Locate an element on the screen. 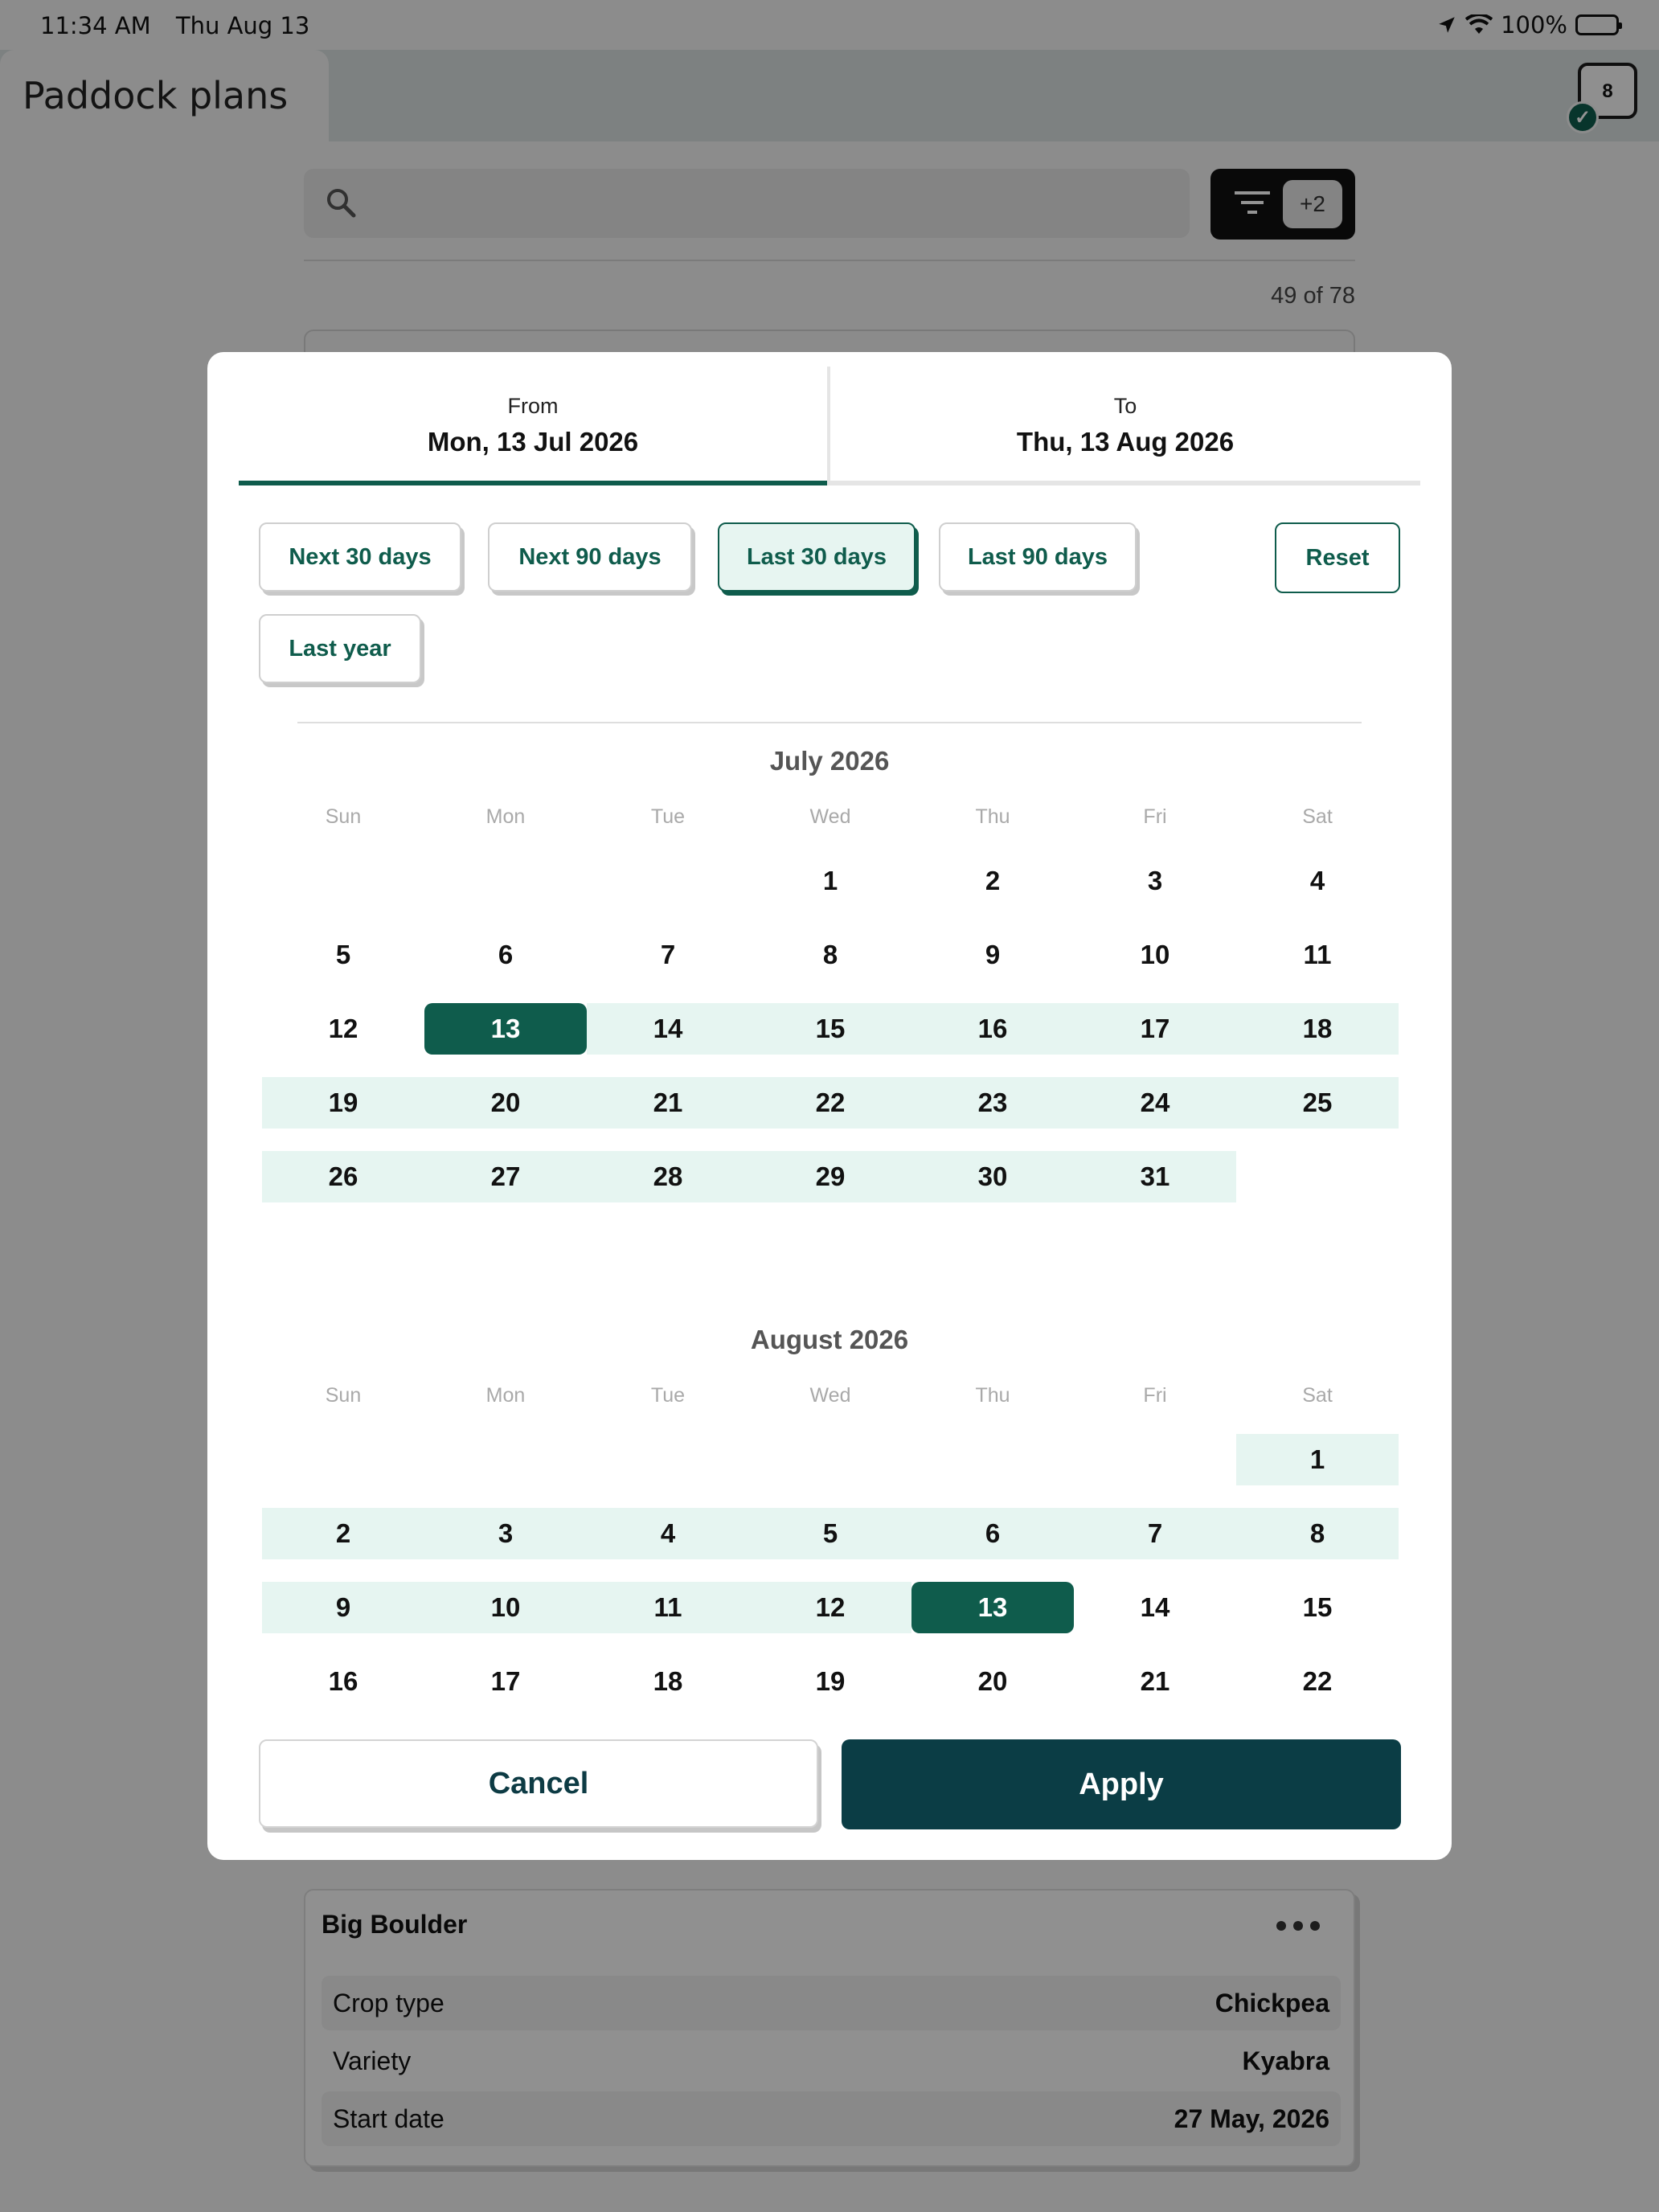  to-value: Thu, 13 Aug 2026 is located at coordinates (1125, 442).